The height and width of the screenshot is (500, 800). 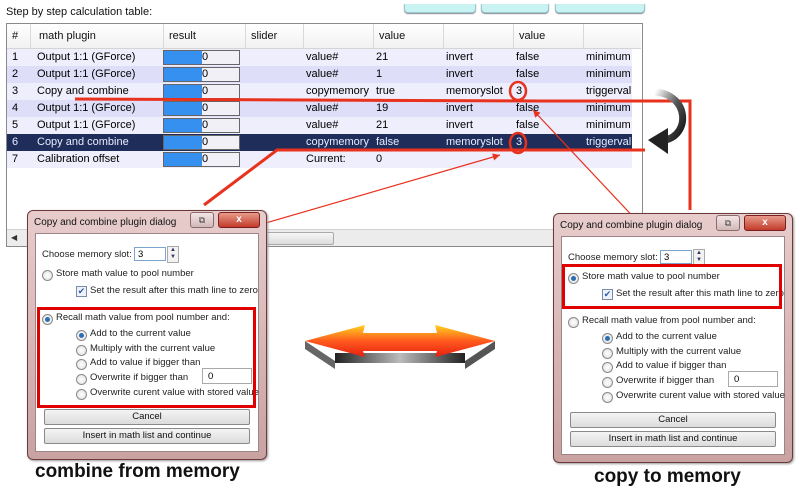 I want to click on threshold-input: 0, so click(x=753, y=379).